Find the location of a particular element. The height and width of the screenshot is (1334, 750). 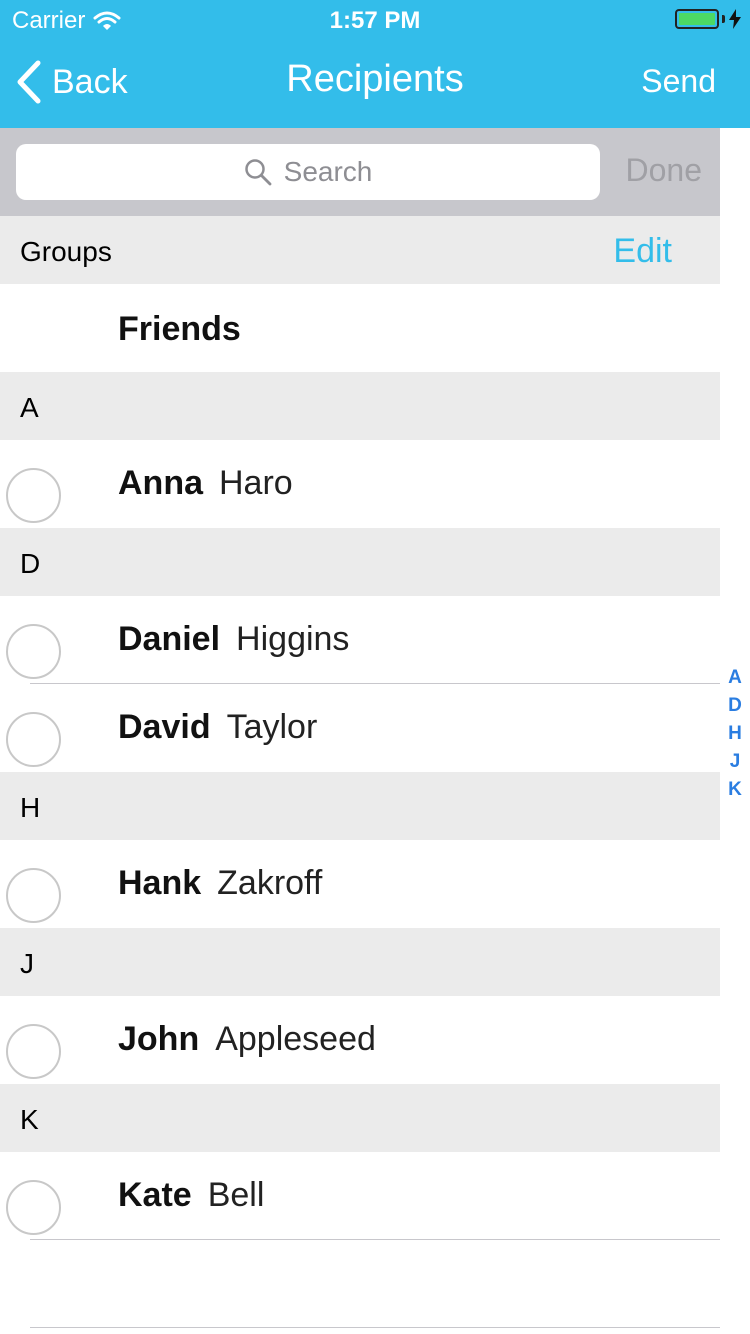

search-placeholder: Search is located at coordinates (328, 171).